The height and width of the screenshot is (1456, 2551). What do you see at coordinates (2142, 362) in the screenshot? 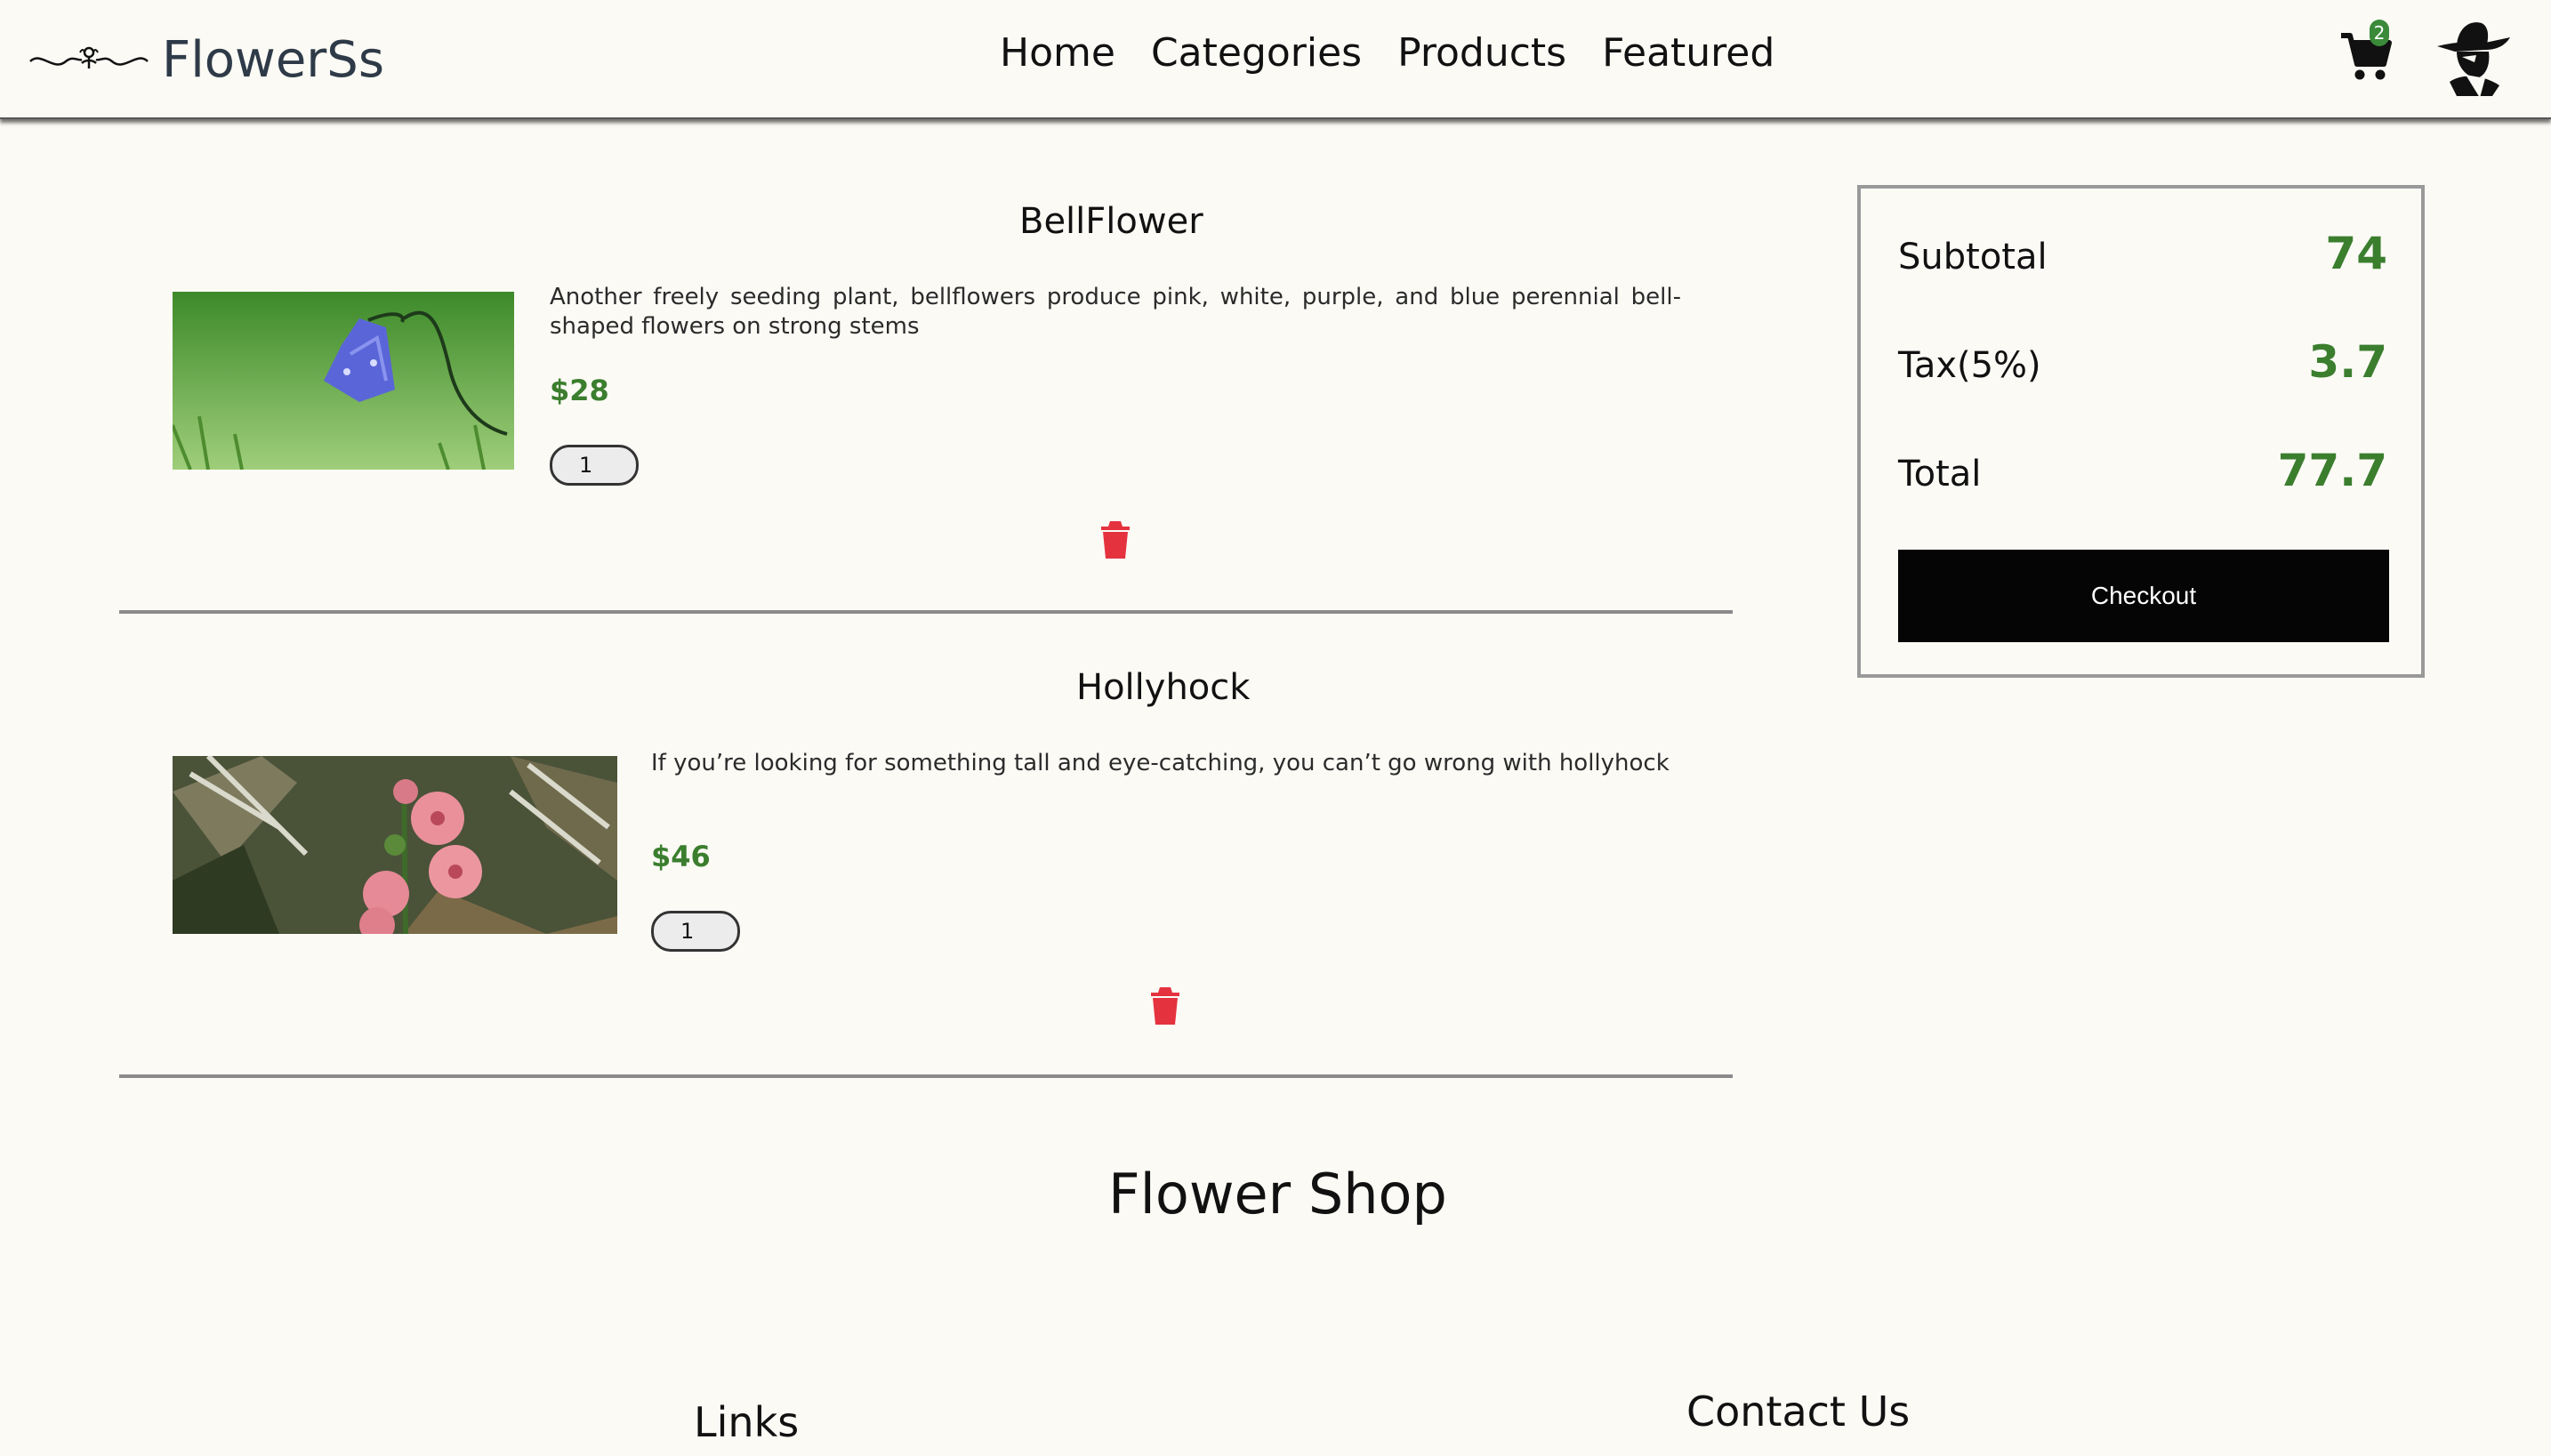
I see `tax-row: Tax(5%) 3.7` at bounding box center [2142, 362].